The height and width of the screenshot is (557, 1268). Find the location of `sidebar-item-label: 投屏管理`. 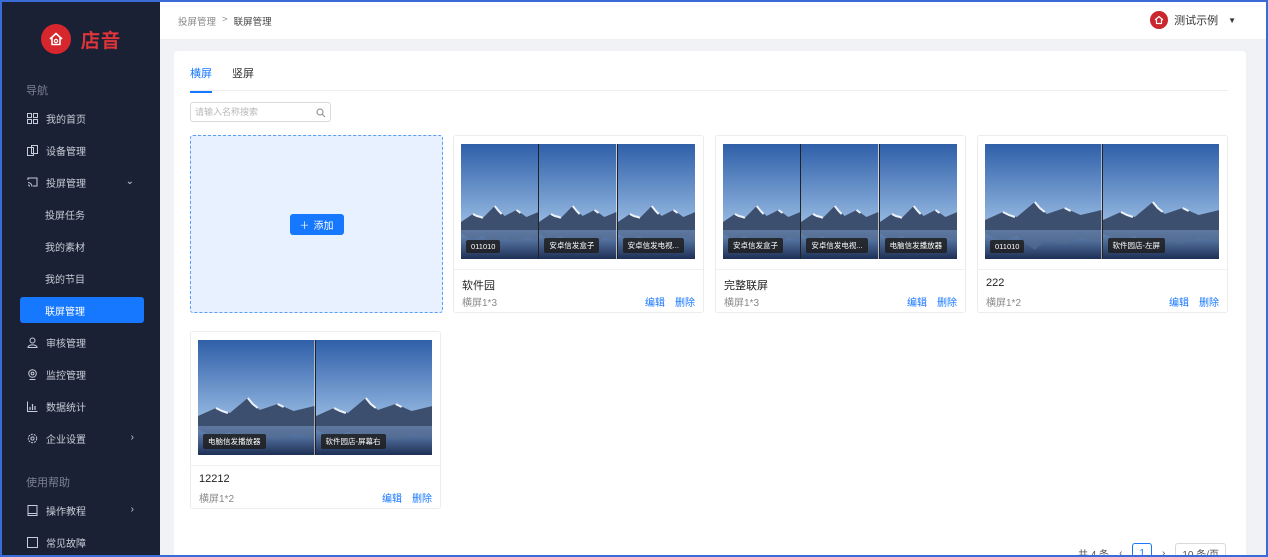

sidebar-item-label: 投屏管理 is located at coordinates (66, 184).